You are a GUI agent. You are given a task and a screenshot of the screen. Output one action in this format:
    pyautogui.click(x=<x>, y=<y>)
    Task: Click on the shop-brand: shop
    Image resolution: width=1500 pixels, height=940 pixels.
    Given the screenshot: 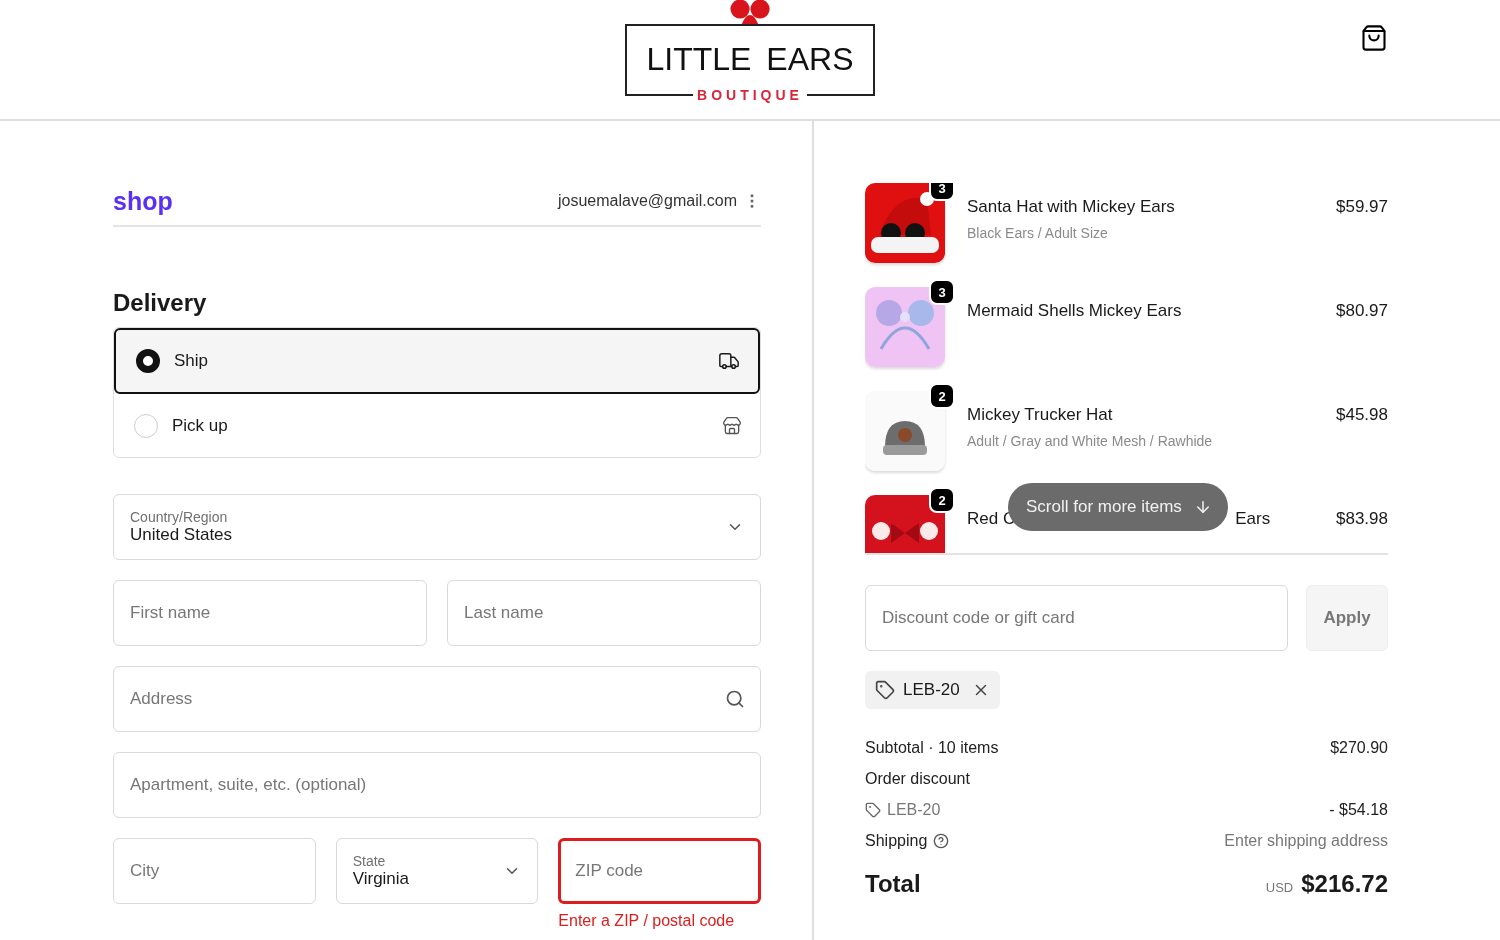 What is the action you would take?
    pyautogui.click(x=143, y=201)
    